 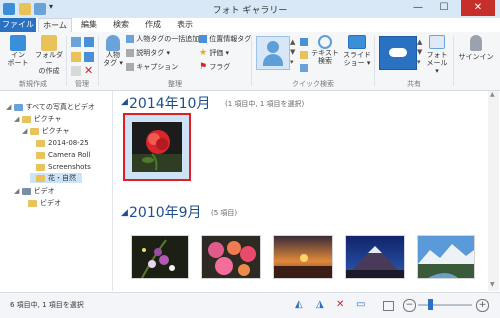 What do you see at coordinates (68, 143) in the screenshot?
I see `tree-item-label: 2014-08-25` at bounding box center [68, 143].